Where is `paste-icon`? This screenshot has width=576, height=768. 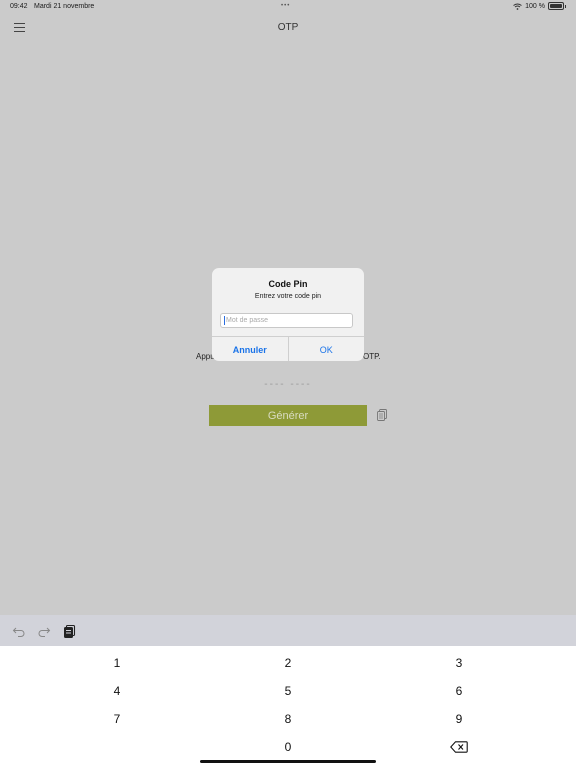 paste-icon is located at coordinates (70, 631).